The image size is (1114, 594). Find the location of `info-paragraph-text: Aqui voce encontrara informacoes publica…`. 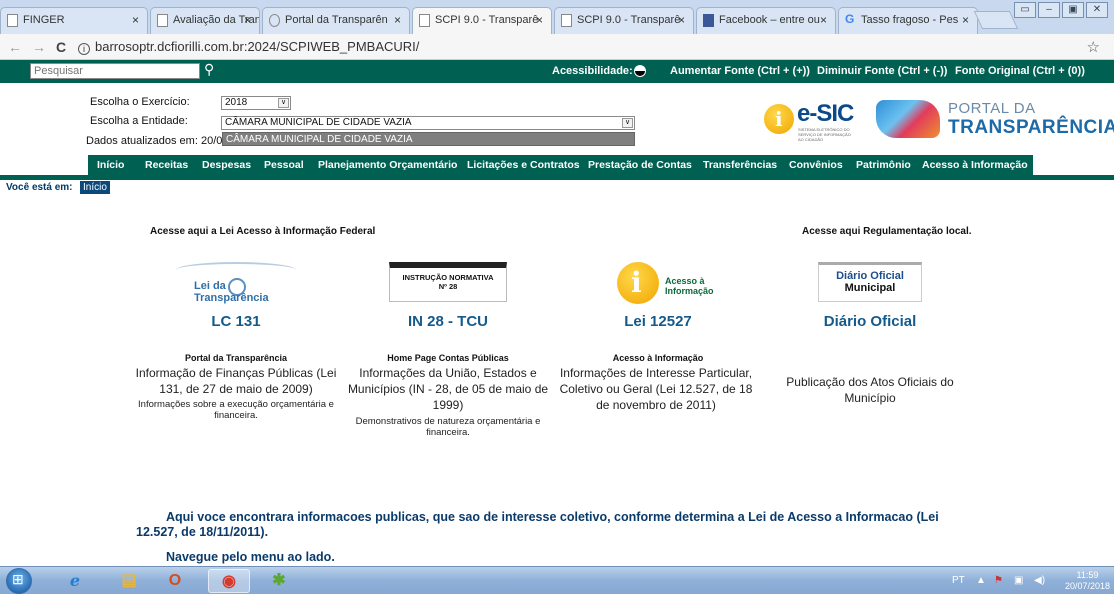

info-paragraph-text: Aqui voce encontrara informacoes publica… is located at coordinates (537, 524).